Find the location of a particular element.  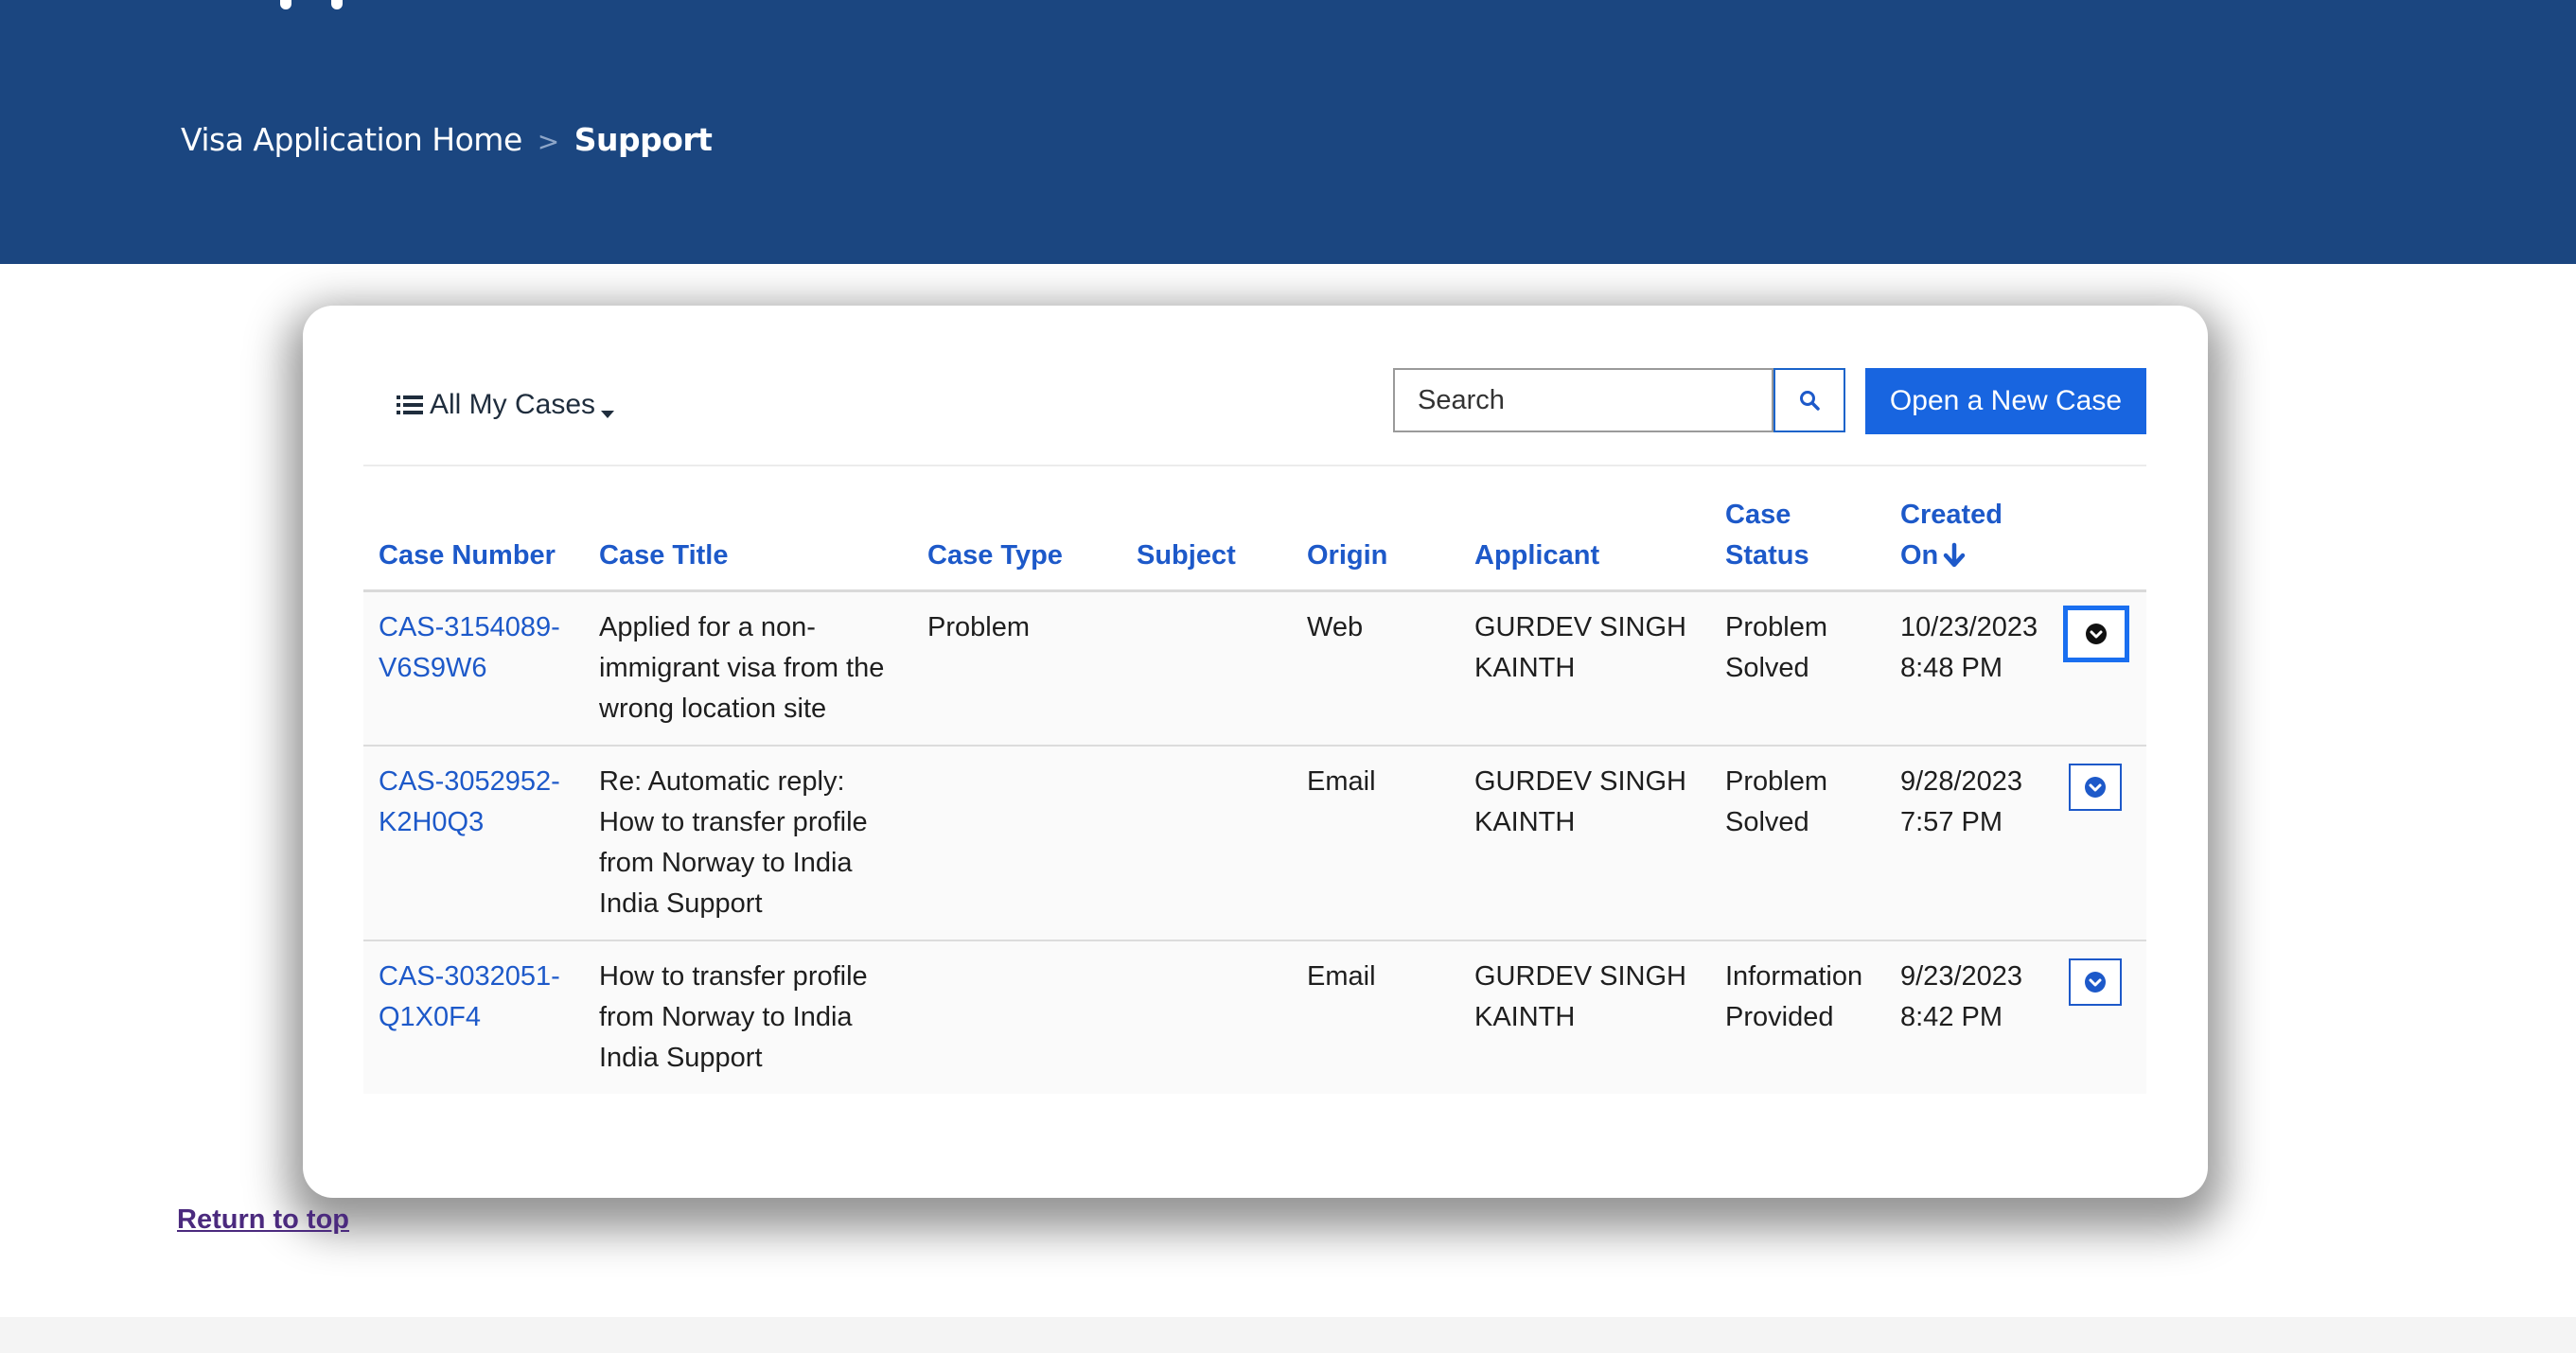

column-header-created-on: Created On is located at coordinates (1968, 543).